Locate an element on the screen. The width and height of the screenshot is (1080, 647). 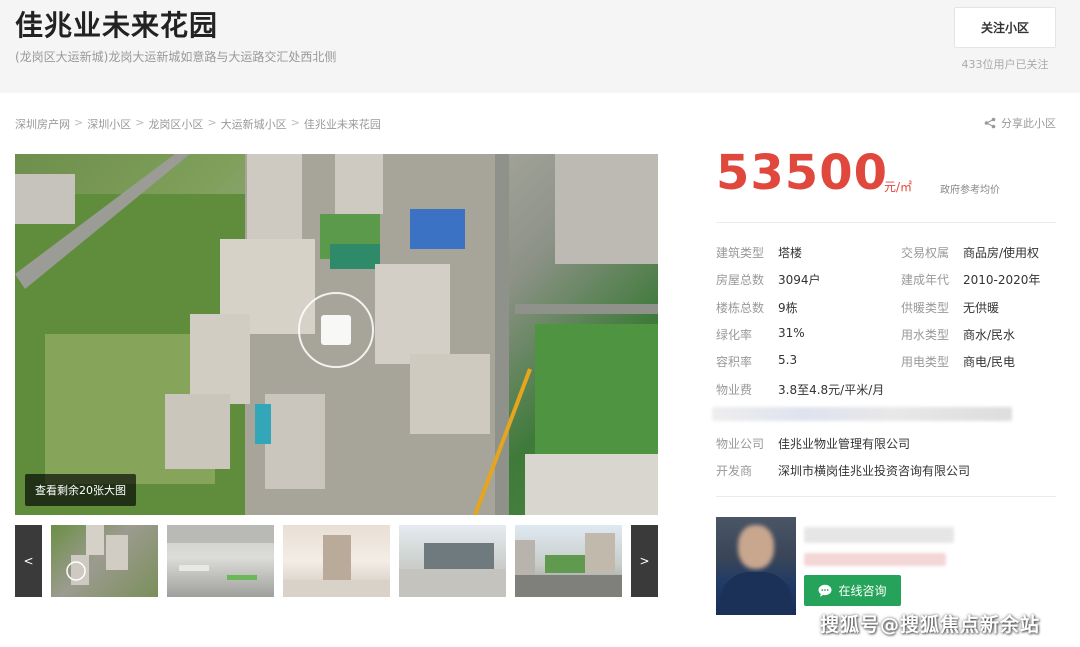
attr-value-heating: 无供暖 is located at coordinates (981, 308).